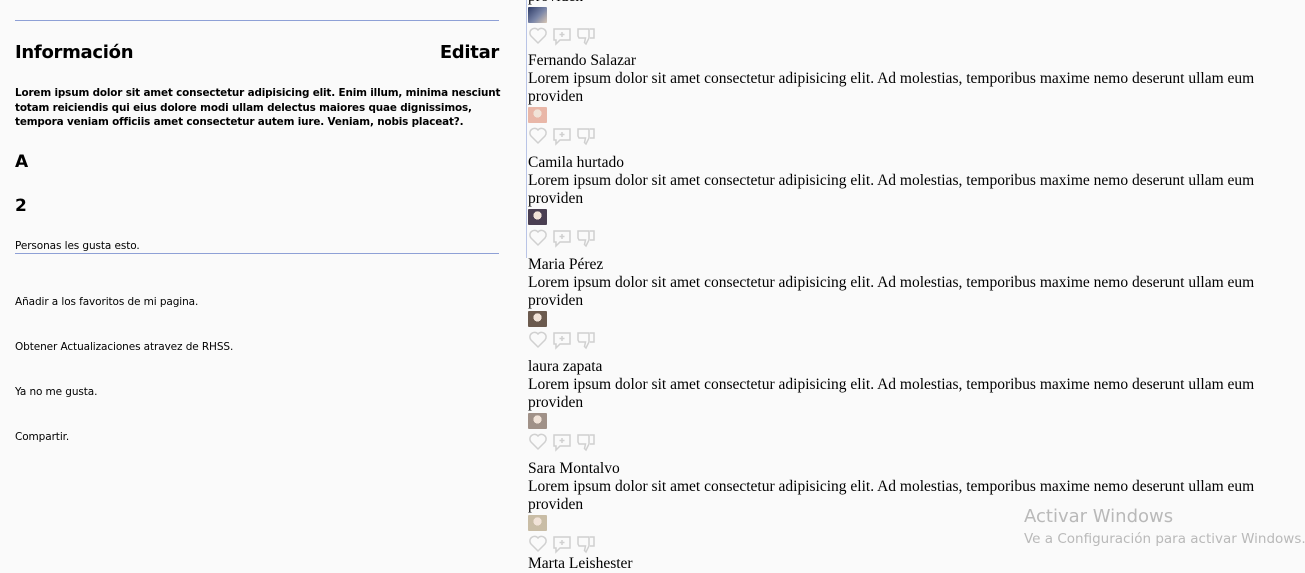  What do you see at coordinates (77, 246) in the screenshot?
I see `likes-text: Personas les gusta esto.` at bounding box center [77, 246].